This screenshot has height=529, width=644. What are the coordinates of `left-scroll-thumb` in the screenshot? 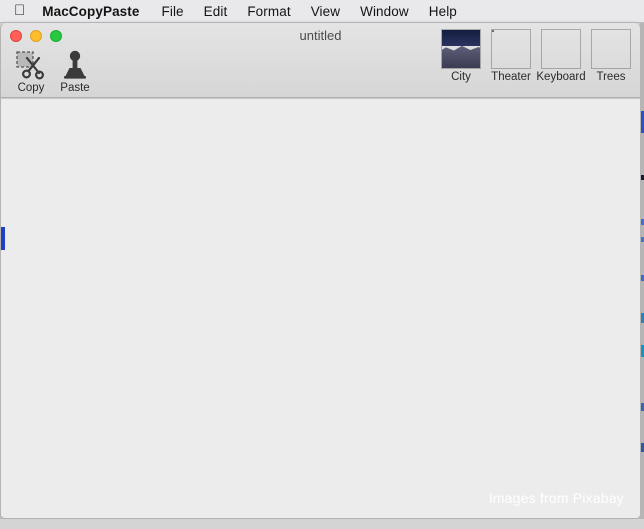 It's located at (3, 238).